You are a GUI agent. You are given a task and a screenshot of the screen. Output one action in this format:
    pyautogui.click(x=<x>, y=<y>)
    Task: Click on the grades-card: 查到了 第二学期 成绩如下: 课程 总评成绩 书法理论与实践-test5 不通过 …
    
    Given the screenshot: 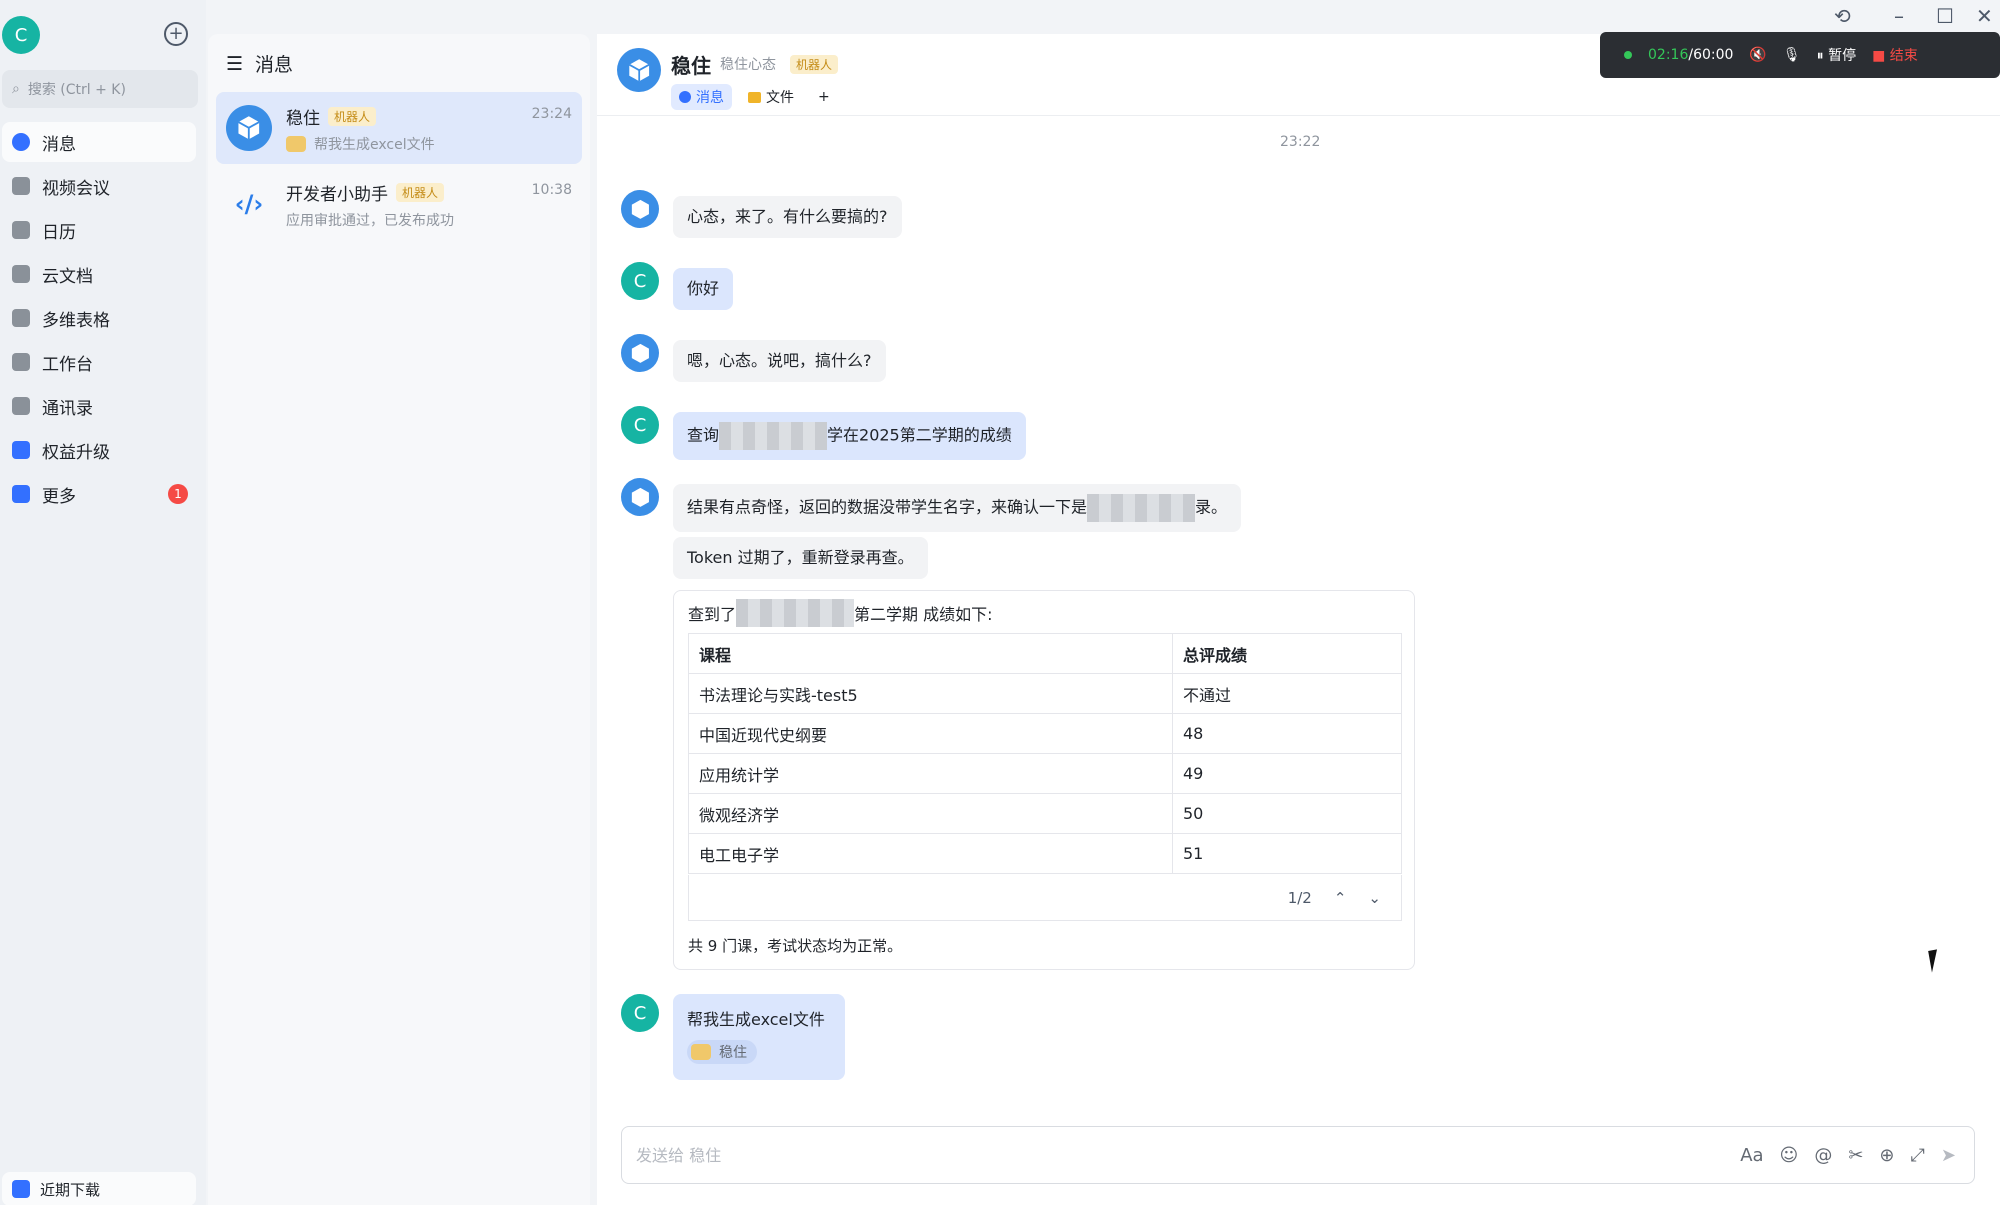 What is the action you would take?
    pyautogui.click(x=1044, y=780)
    